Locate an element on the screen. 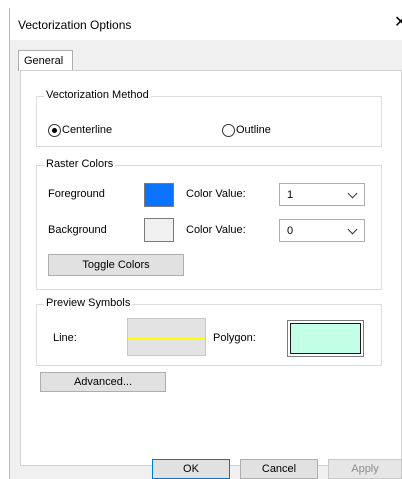  vectorization-method-group: Vectorization Method is located at coordinates (209, 118).